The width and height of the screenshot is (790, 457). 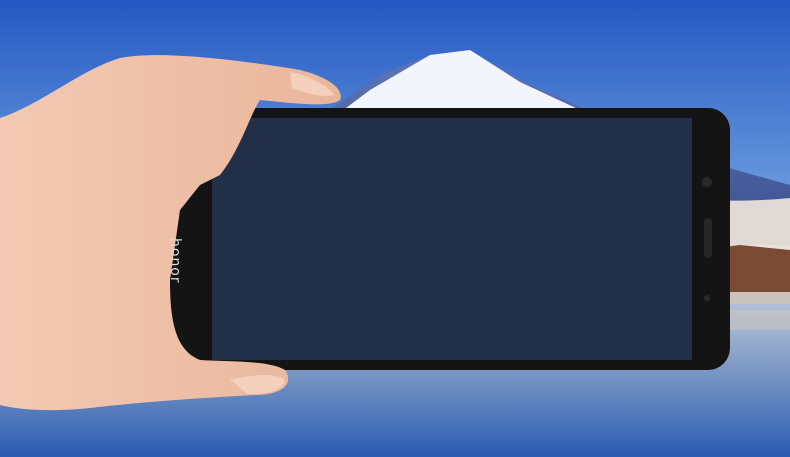 I want to click on sensor-icon, so click(x=707, y=298).